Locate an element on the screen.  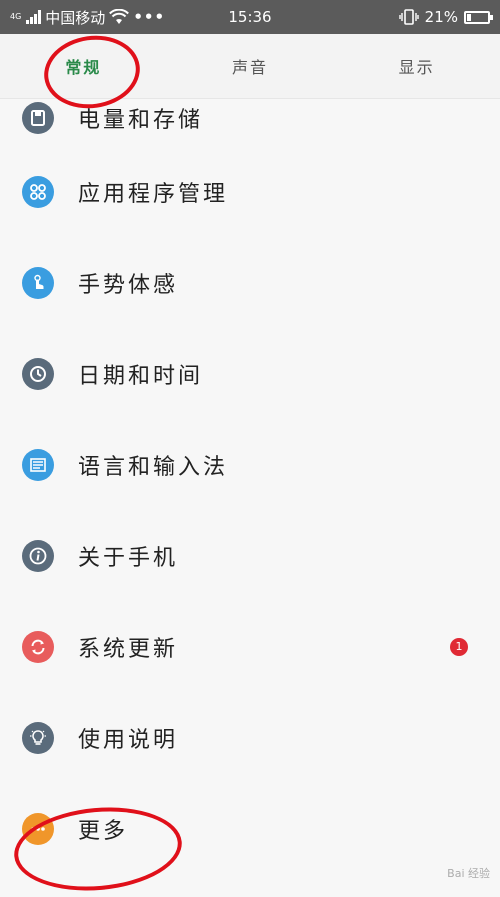
signal-icon is located at coordinates (34, 17).